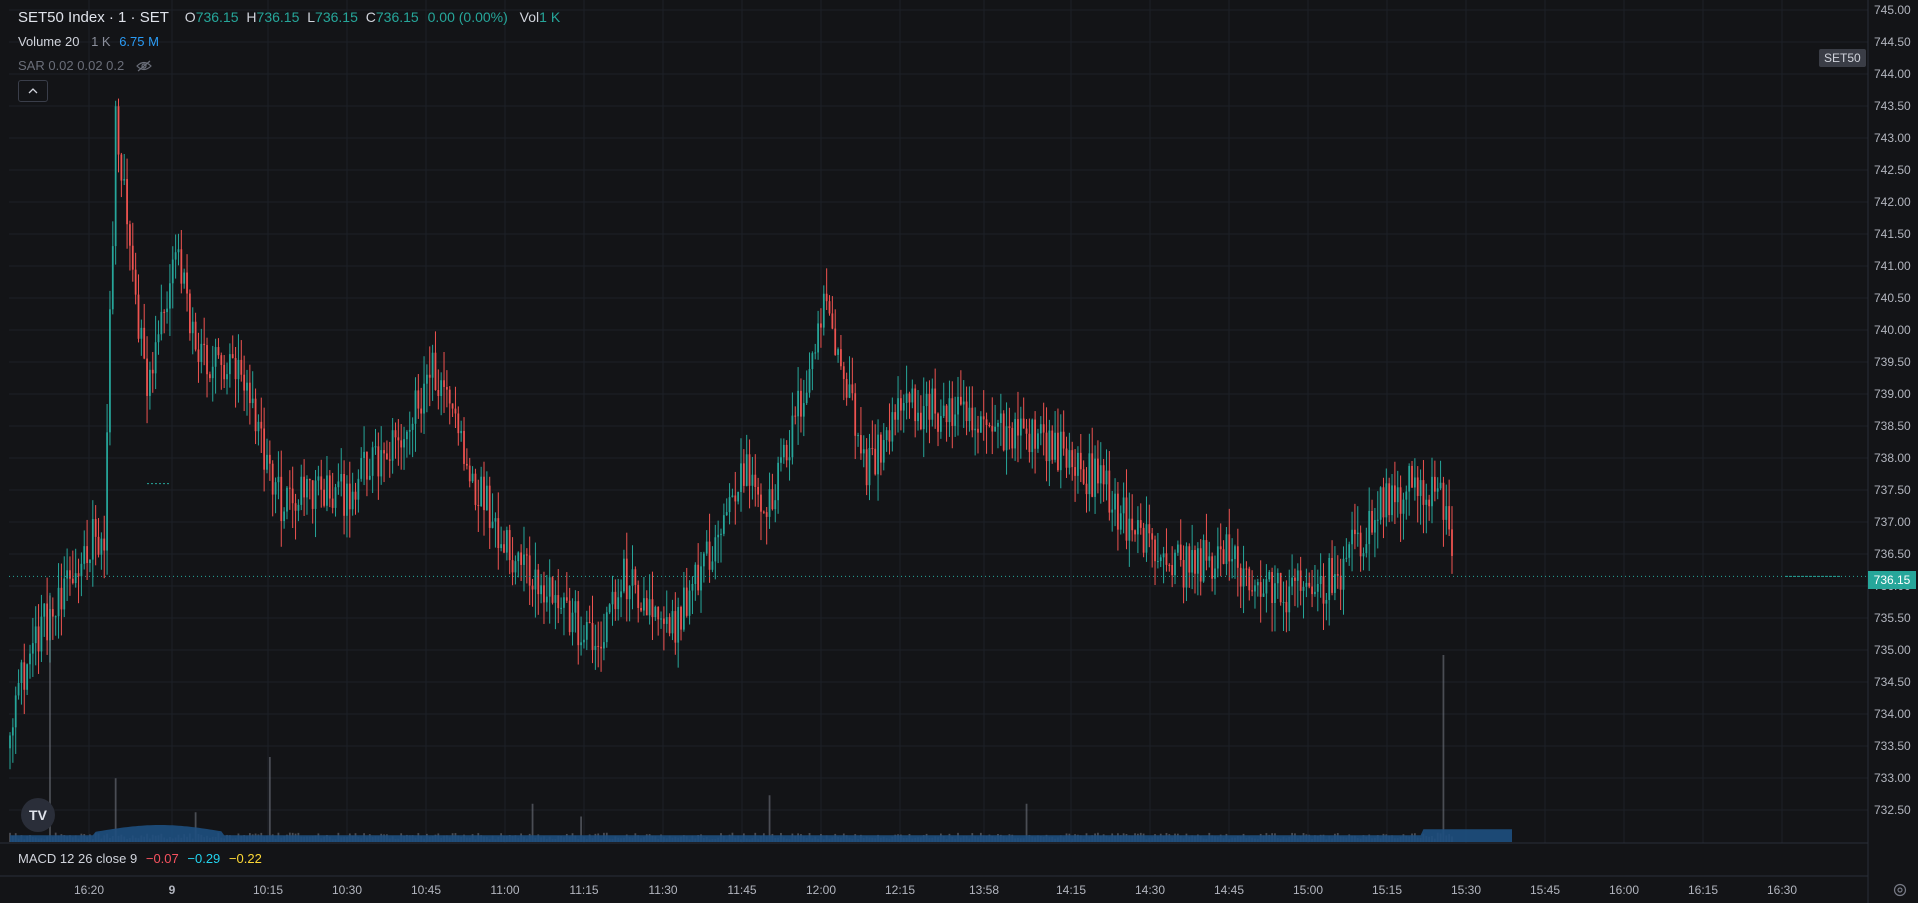 The height and width of the screenshot is (903, 1918). I want to click on time-tick-label: 10:45, so click(426, 890).